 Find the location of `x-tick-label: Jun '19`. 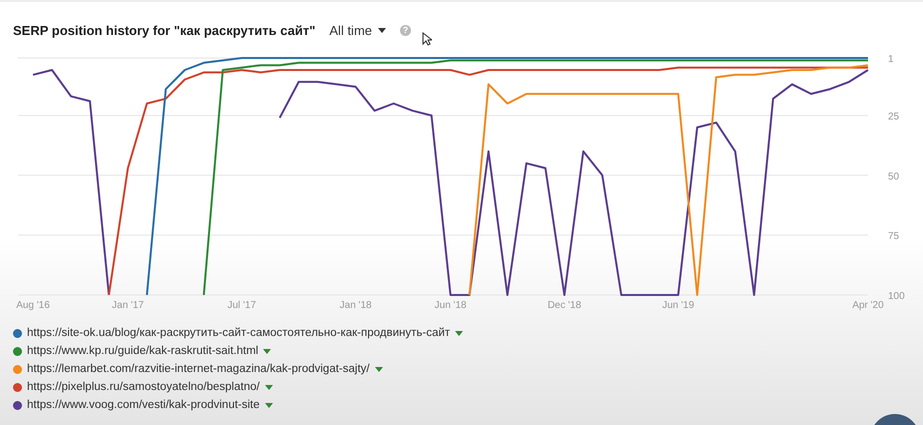

x-tick-label: Jun '19 is located at coordinates (678, 305).